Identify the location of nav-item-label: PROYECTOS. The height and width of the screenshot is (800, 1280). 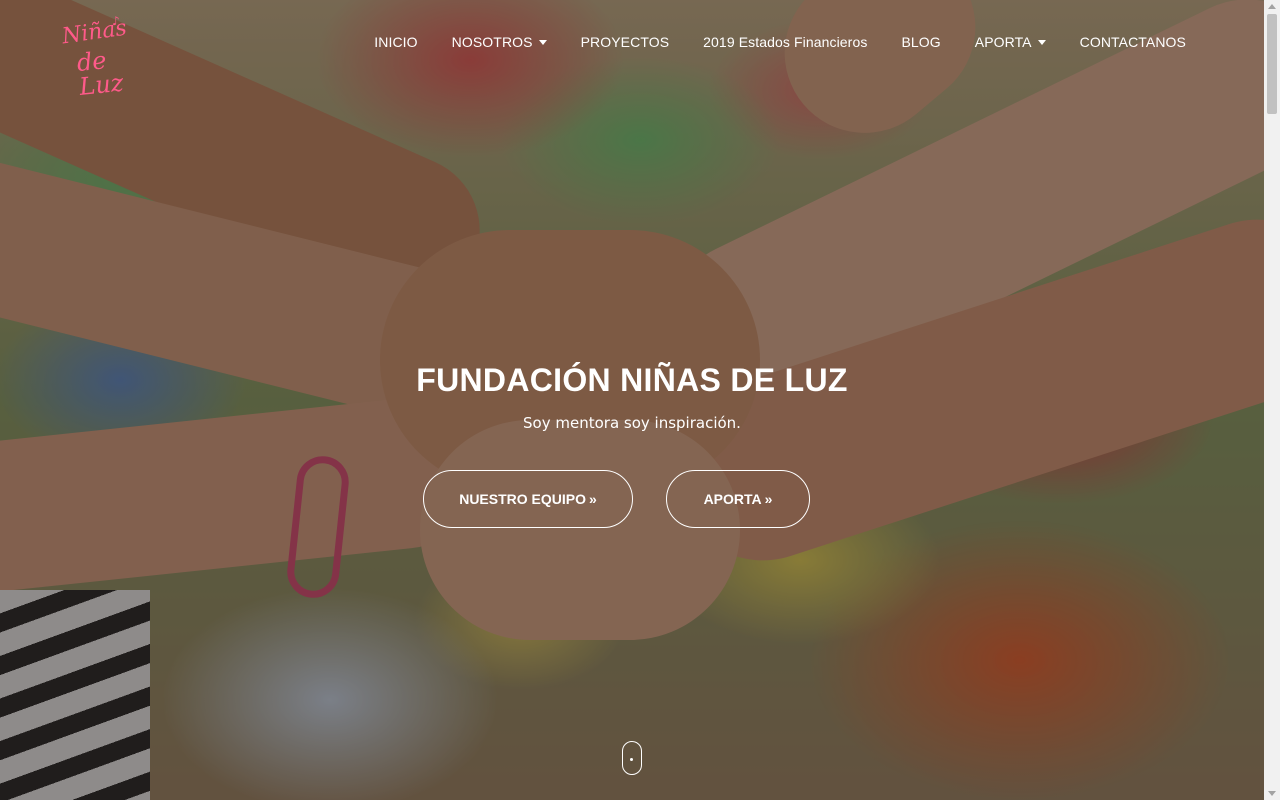
(625, 42).